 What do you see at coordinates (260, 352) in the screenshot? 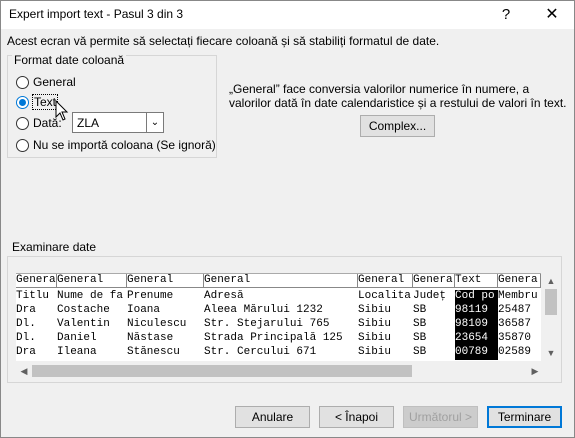
I see `preview-cell: Str. Cercului 671` at bounding box center [260, 352].